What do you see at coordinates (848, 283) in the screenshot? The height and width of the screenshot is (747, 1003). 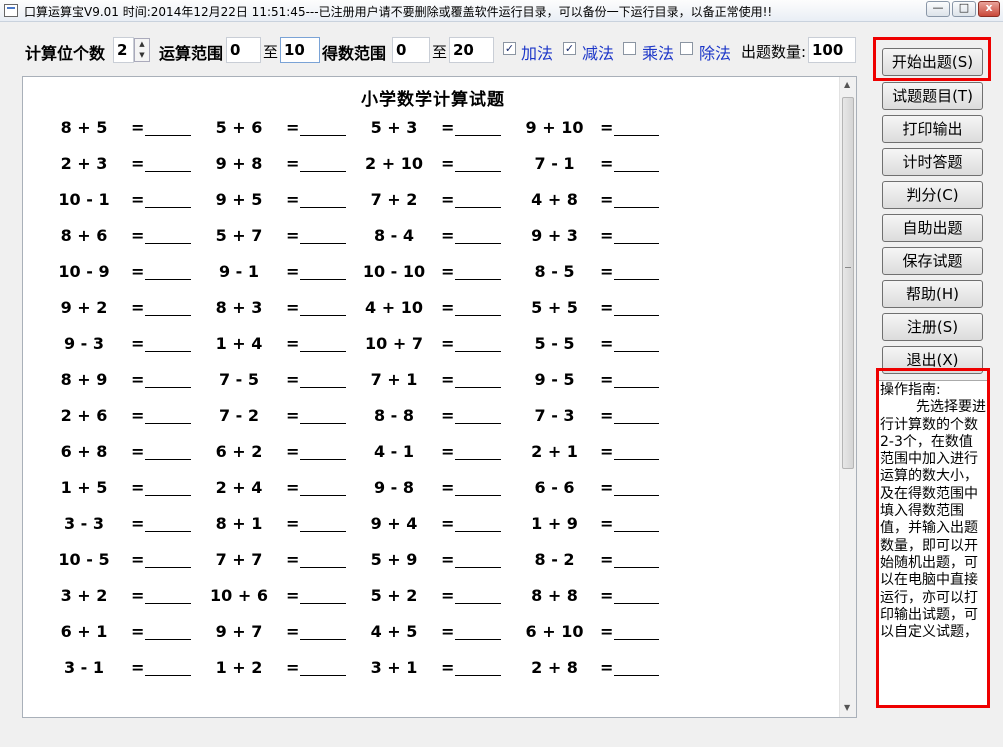 I see `scroll-thumb` at bounding box center [848, 283].